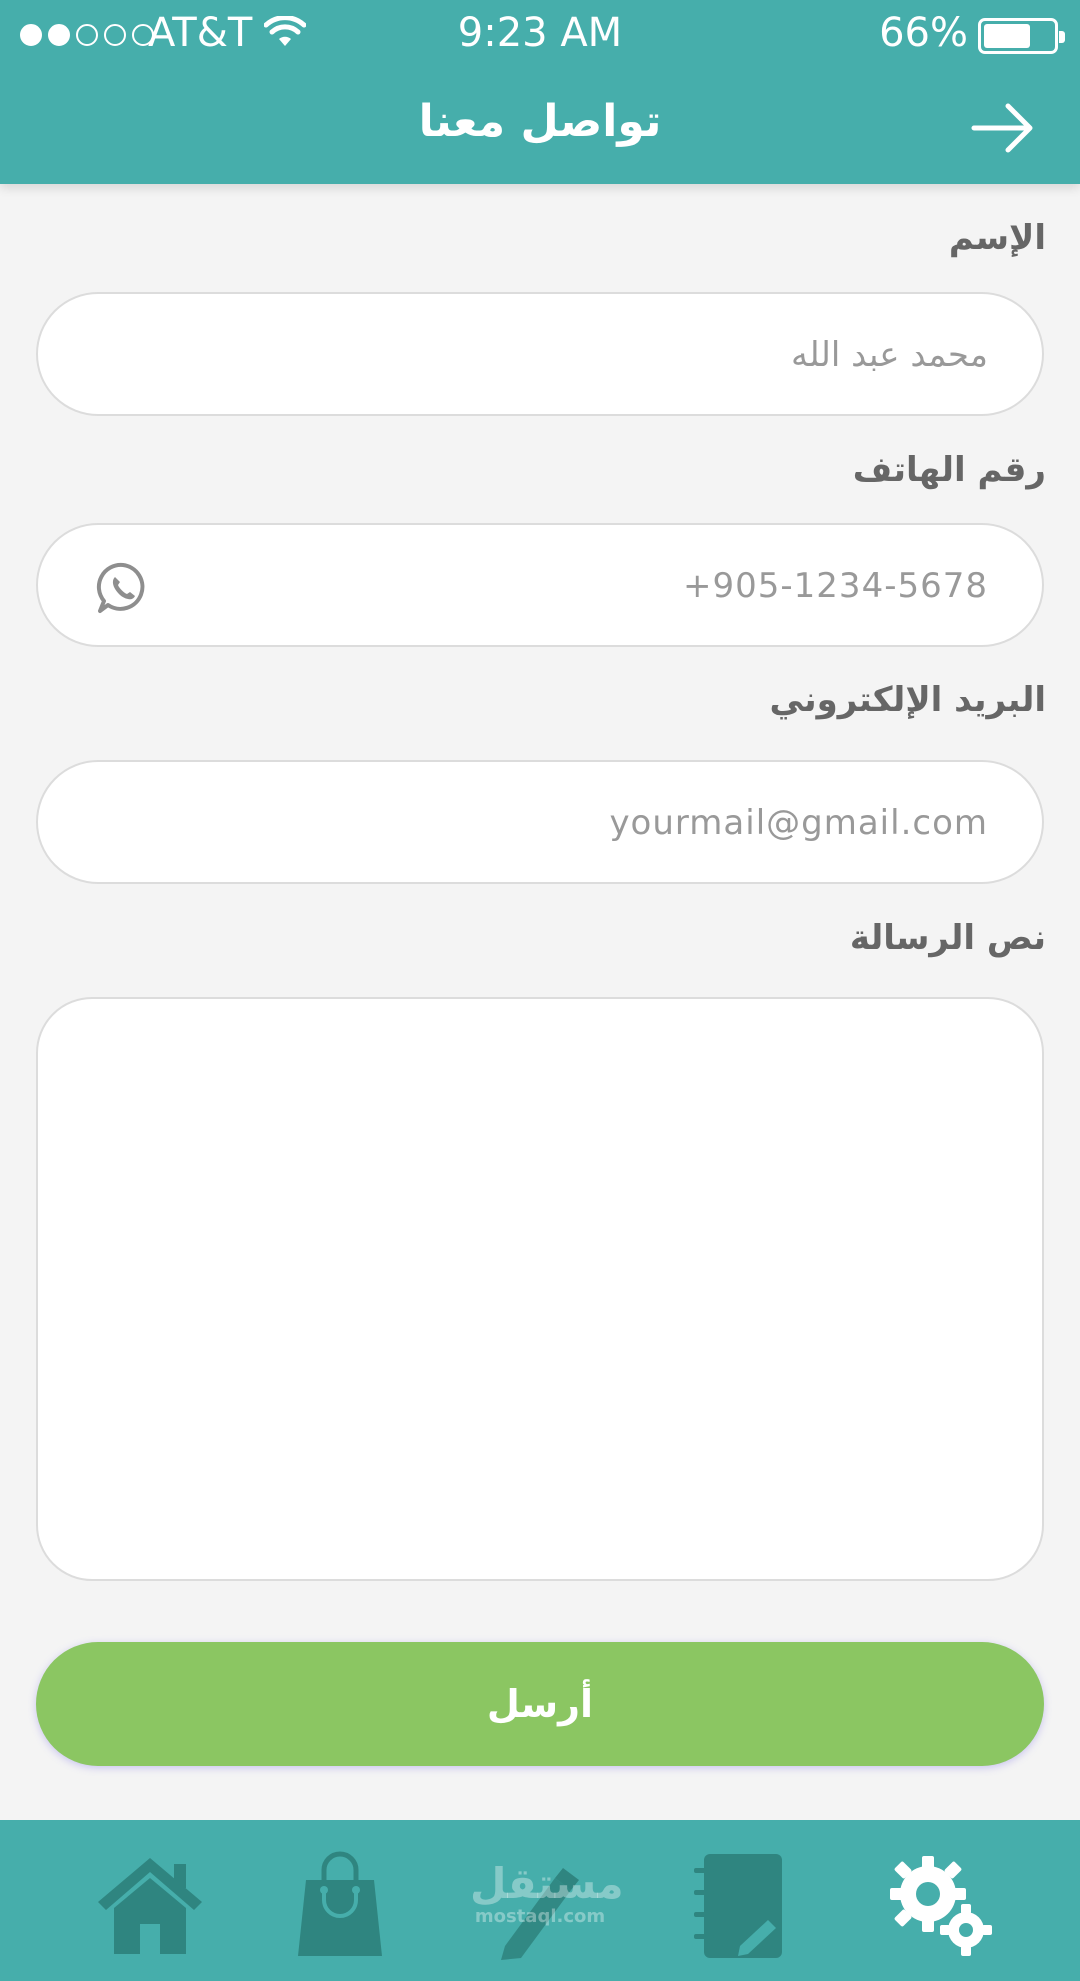  What do you see at coordinates (540, 35) in the screenshot?
I see `status-bar: AT&T 9:23 AM 66%` at bounding box center [540, 35].